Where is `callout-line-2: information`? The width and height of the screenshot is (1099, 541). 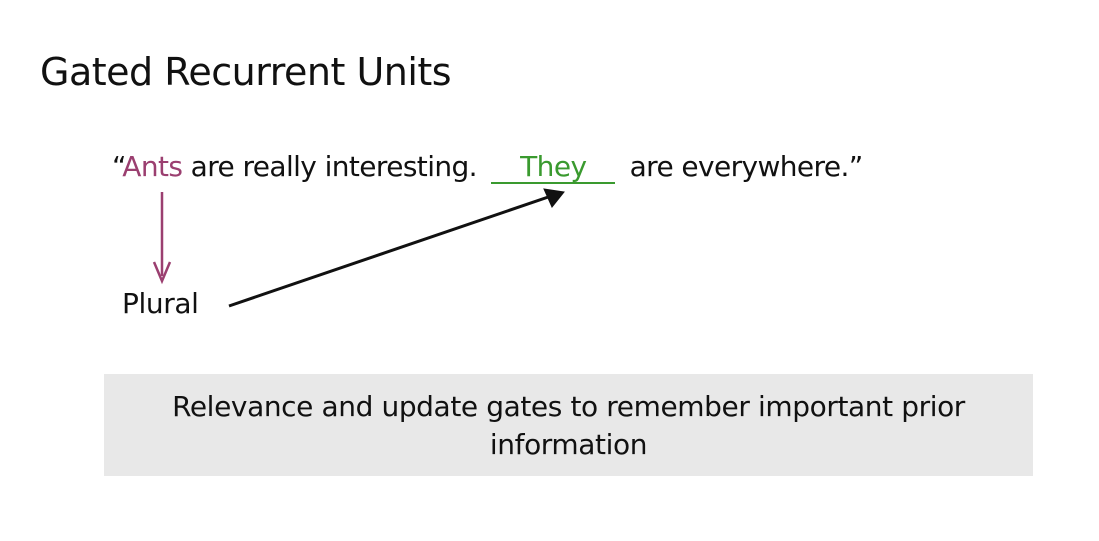 callout-line-2: information is located at coordinates (568, 444).